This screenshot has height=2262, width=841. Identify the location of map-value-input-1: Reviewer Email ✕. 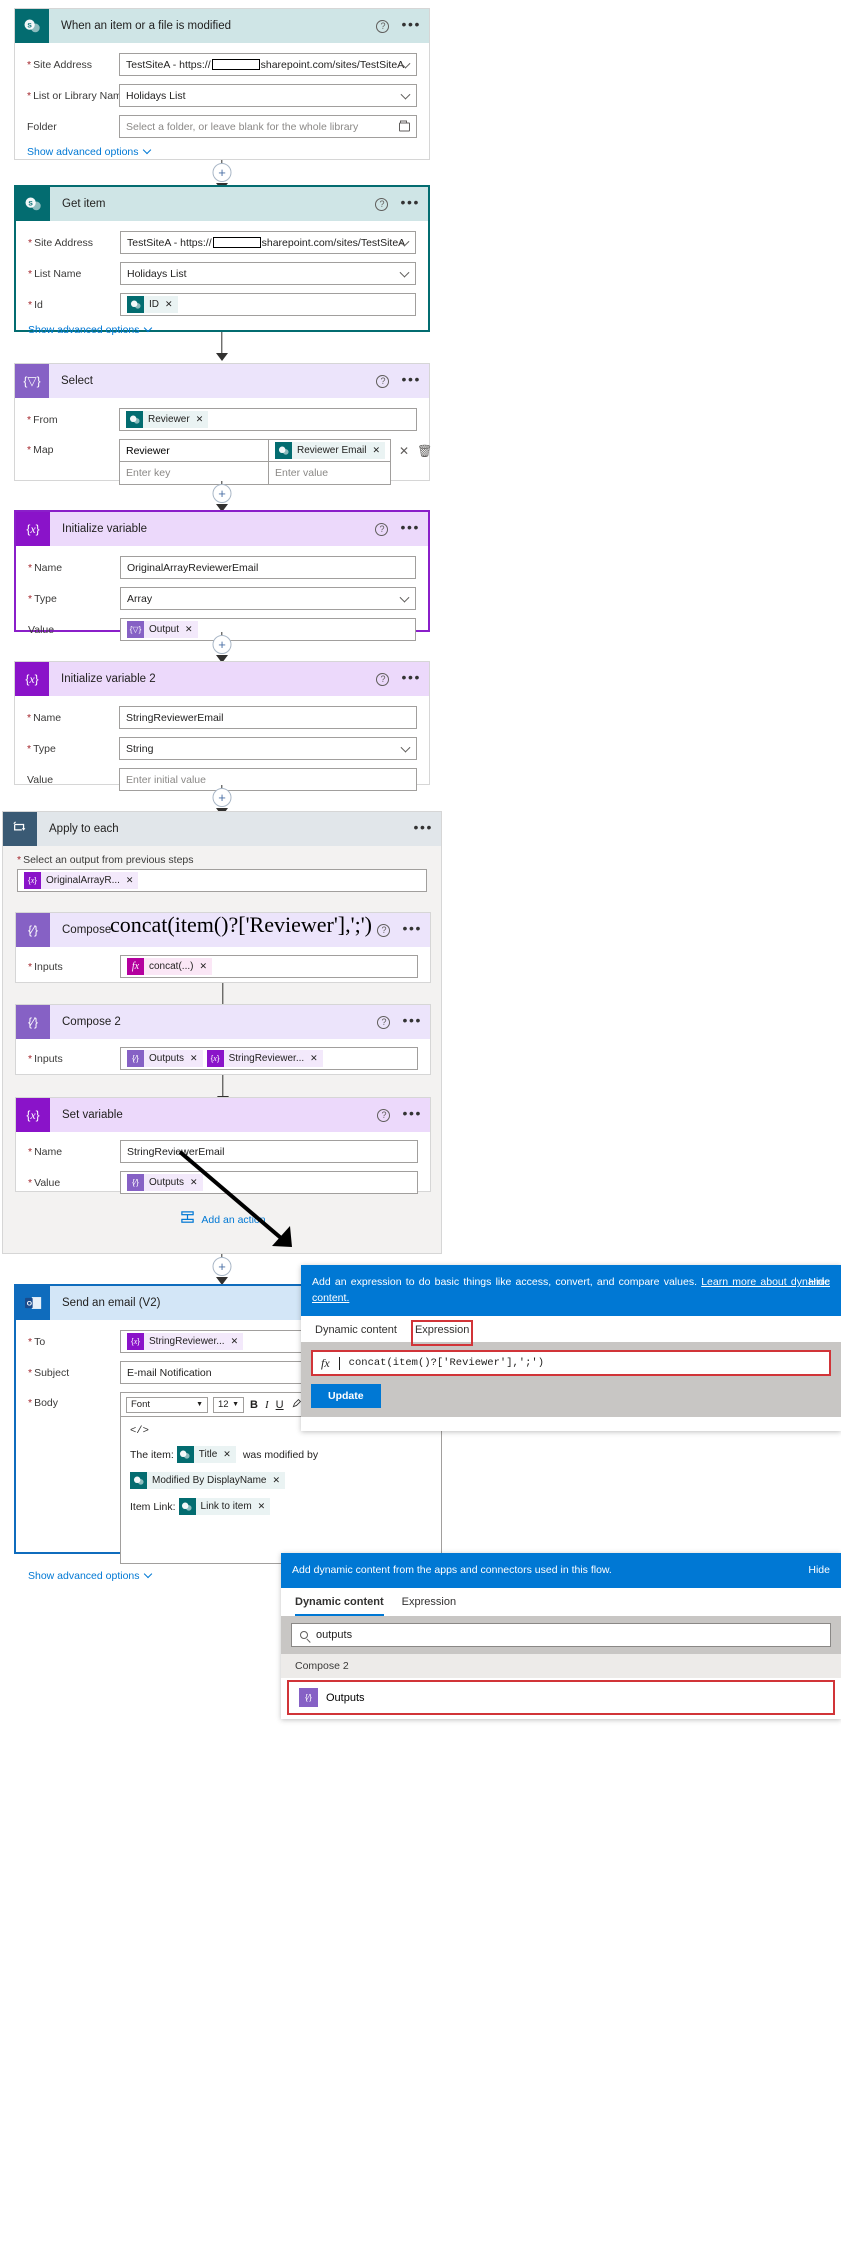
(330, 450).